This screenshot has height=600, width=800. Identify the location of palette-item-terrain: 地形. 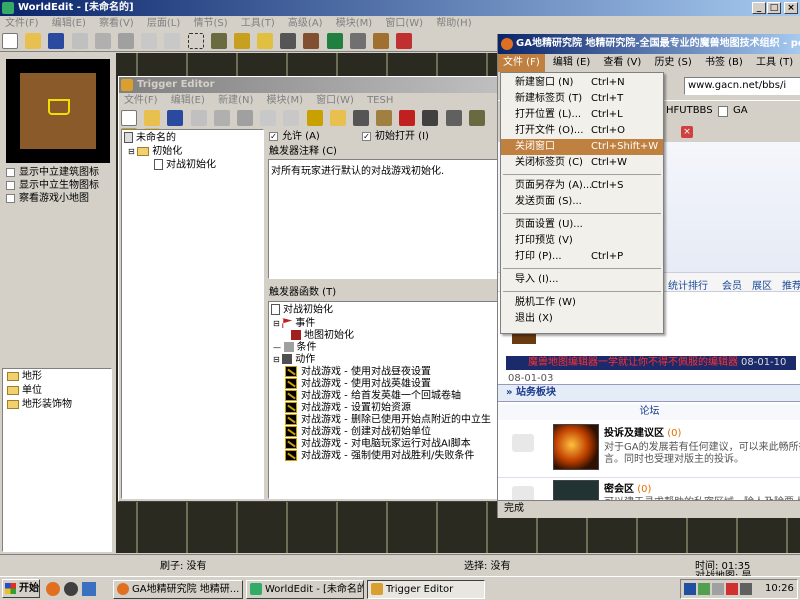
(57, 377).